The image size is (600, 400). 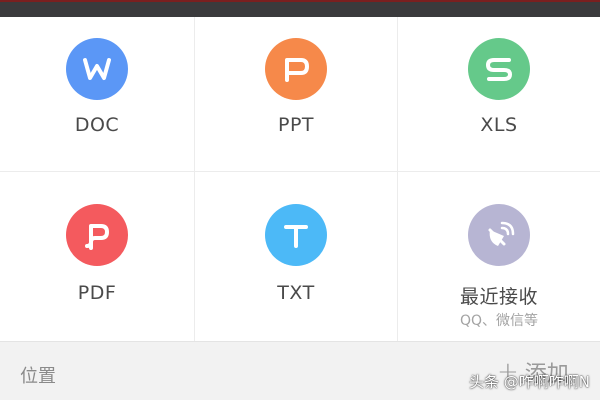 I want to click on p-letter-icon, so click(x=296, y=69).